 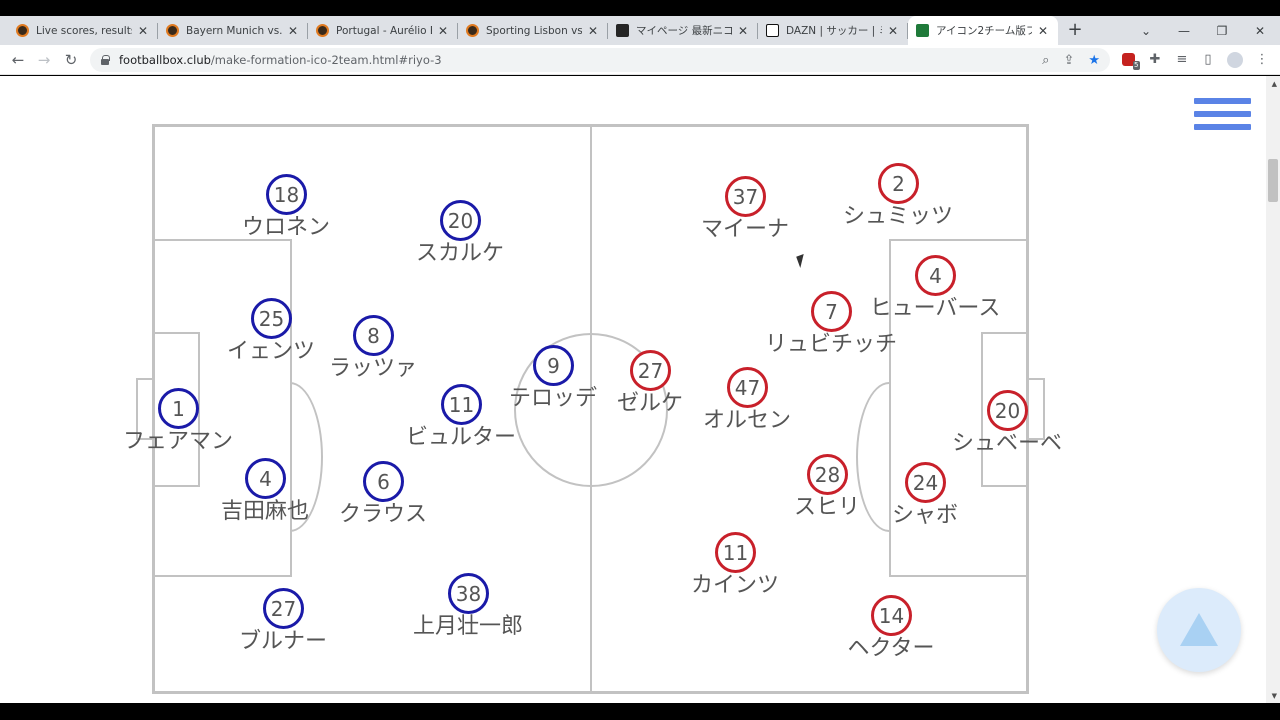 I want to click on menu-kebab-icon: ⋮, so click(x=1262, y=60).